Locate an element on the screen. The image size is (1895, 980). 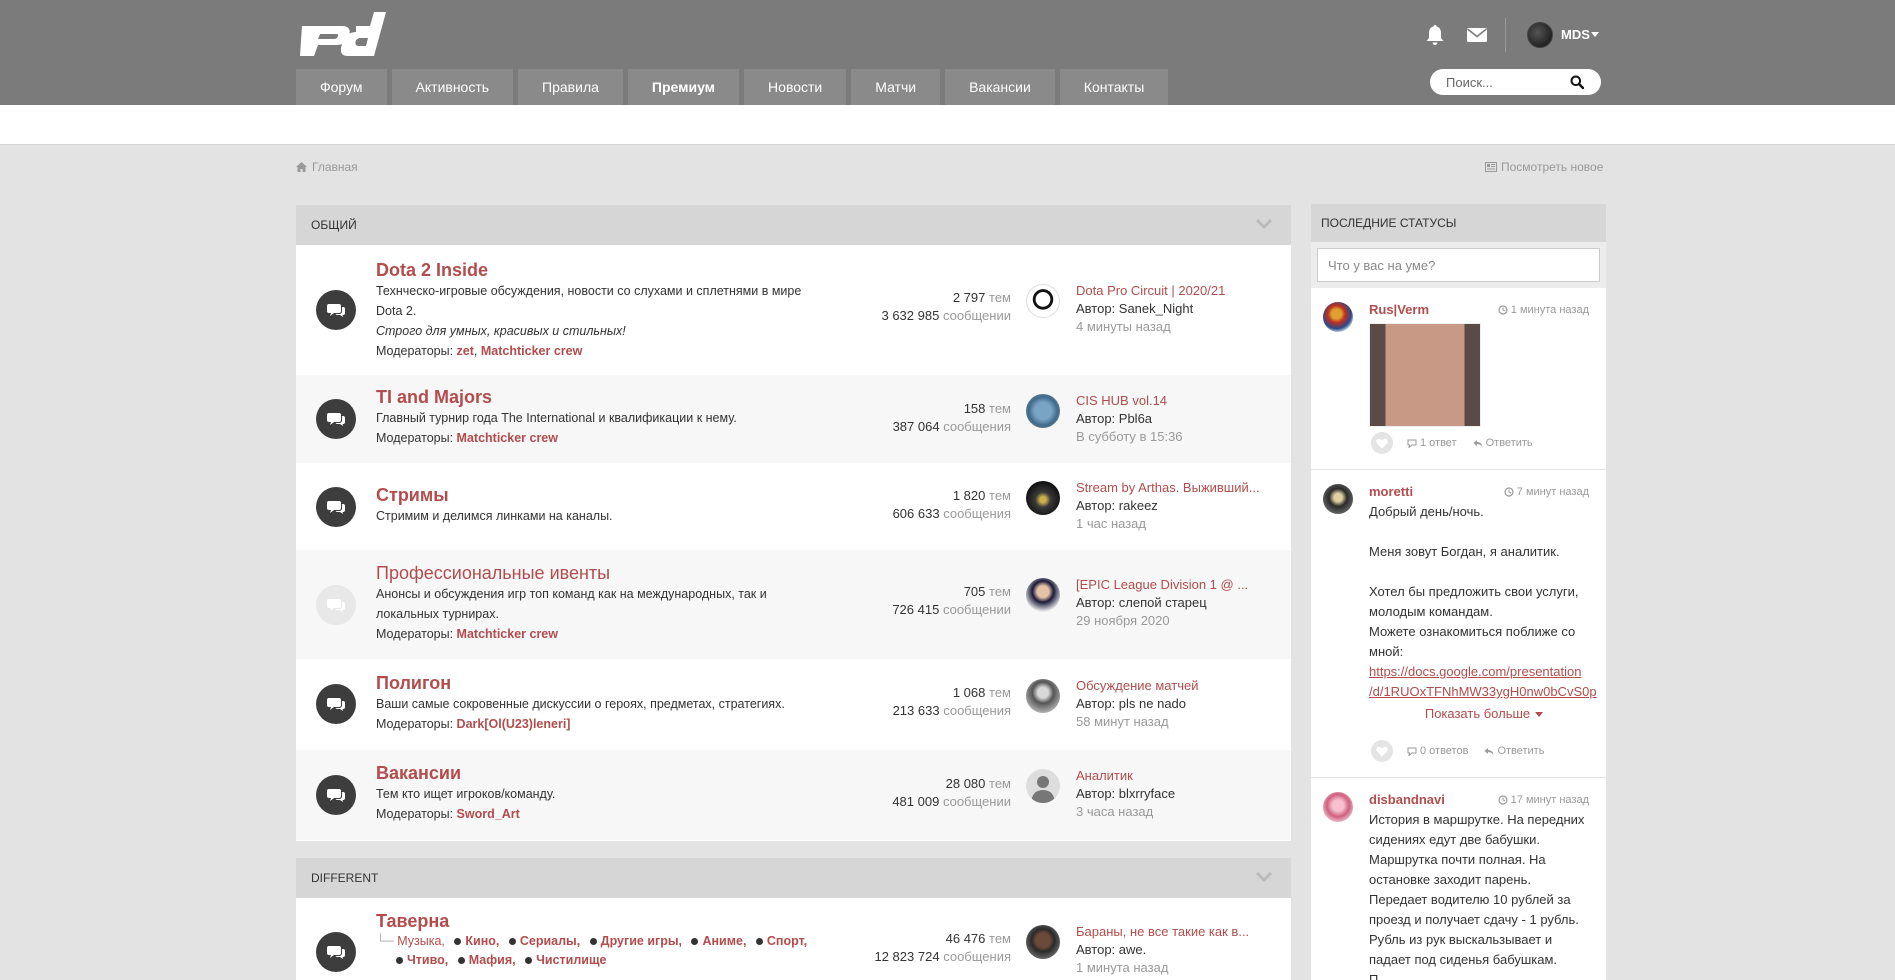
forum-title: Таверна is located at coordinates (621, 921).